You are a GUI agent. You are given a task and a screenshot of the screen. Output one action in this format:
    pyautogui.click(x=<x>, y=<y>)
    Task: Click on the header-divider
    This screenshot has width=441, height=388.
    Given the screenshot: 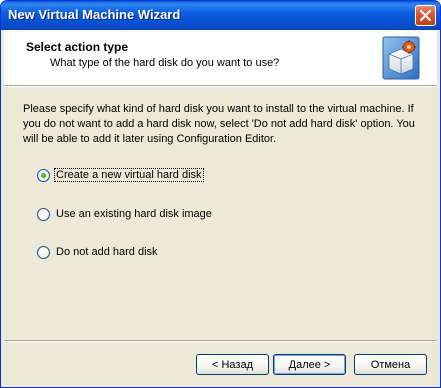 What is the action you would take?
    pyautogui.click(x=220, y=86)
    